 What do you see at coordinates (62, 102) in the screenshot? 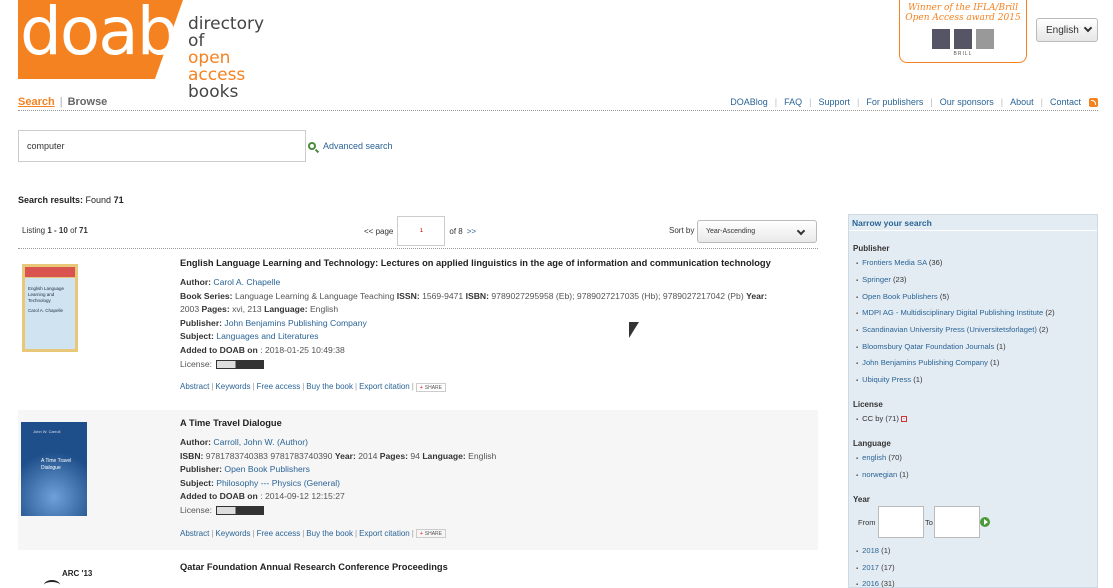
I see `main-tabs: Search | Browse` at bounding box center [62, 102].